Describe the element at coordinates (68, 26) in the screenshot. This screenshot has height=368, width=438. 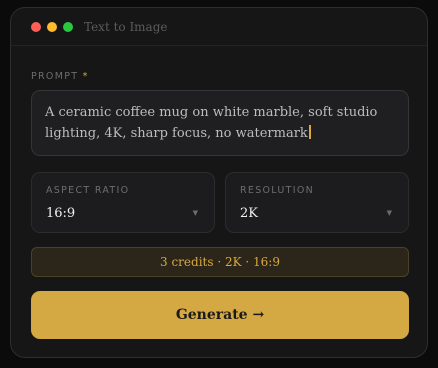
I see `maximize-window-dot` at that location.